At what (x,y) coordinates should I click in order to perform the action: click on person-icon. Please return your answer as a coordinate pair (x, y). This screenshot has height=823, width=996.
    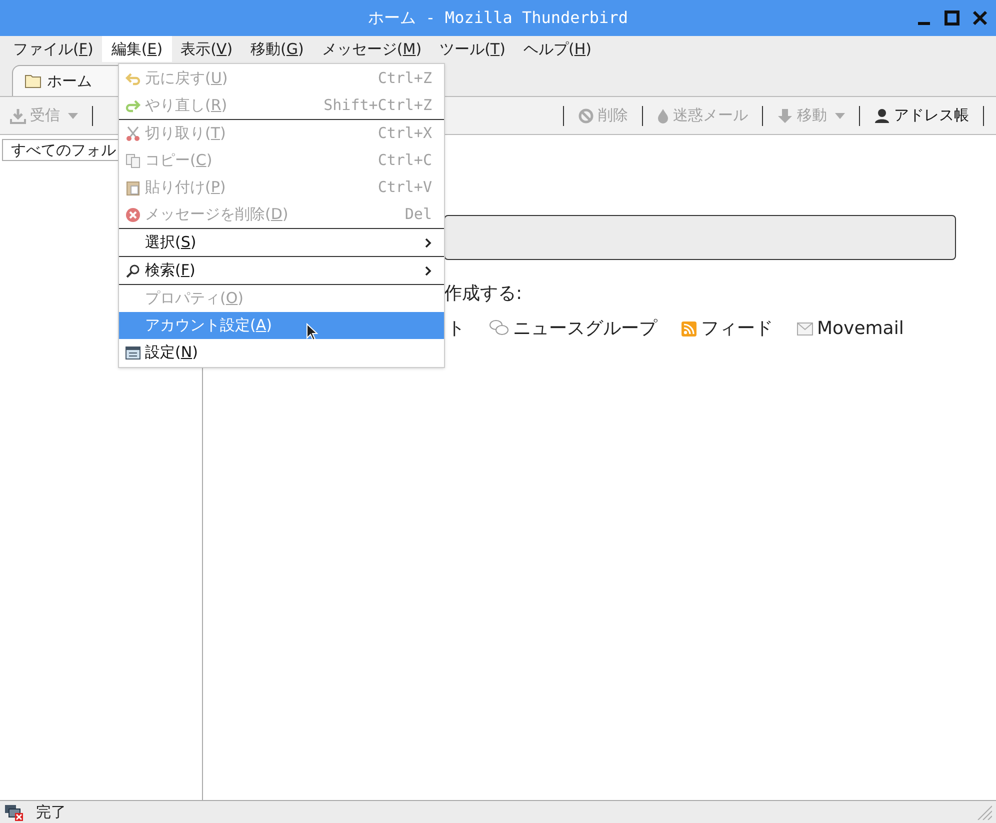
    Looking at the image, I should click on (882, 116).